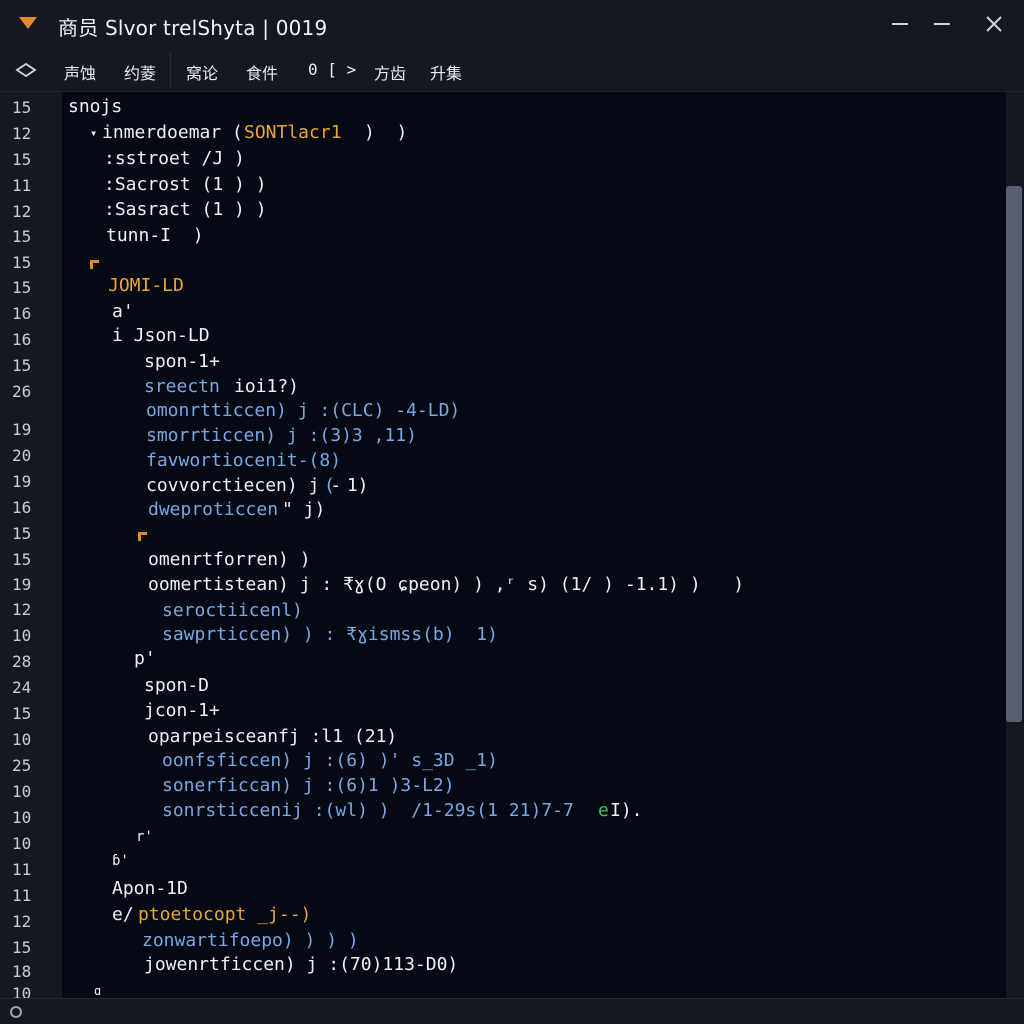 The image size is (1024, 1024). What do you see at coordinates (390, 72) in the screenshot?
I see `menu-item-6: 方齿` at bounding box center [390, 72].